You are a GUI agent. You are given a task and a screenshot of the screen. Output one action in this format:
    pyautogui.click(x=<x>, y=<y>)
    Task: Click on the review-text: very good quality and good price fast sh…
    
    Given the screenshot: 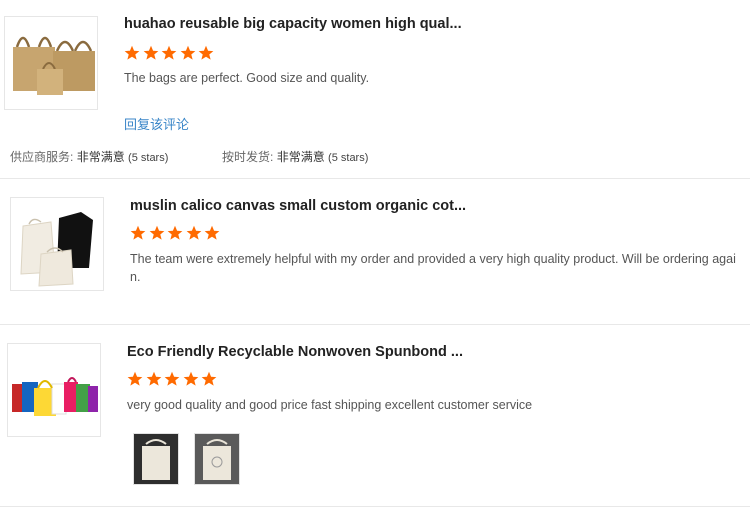 What is the action you would take?
    pyautogui.click(x=330, y=405)
    